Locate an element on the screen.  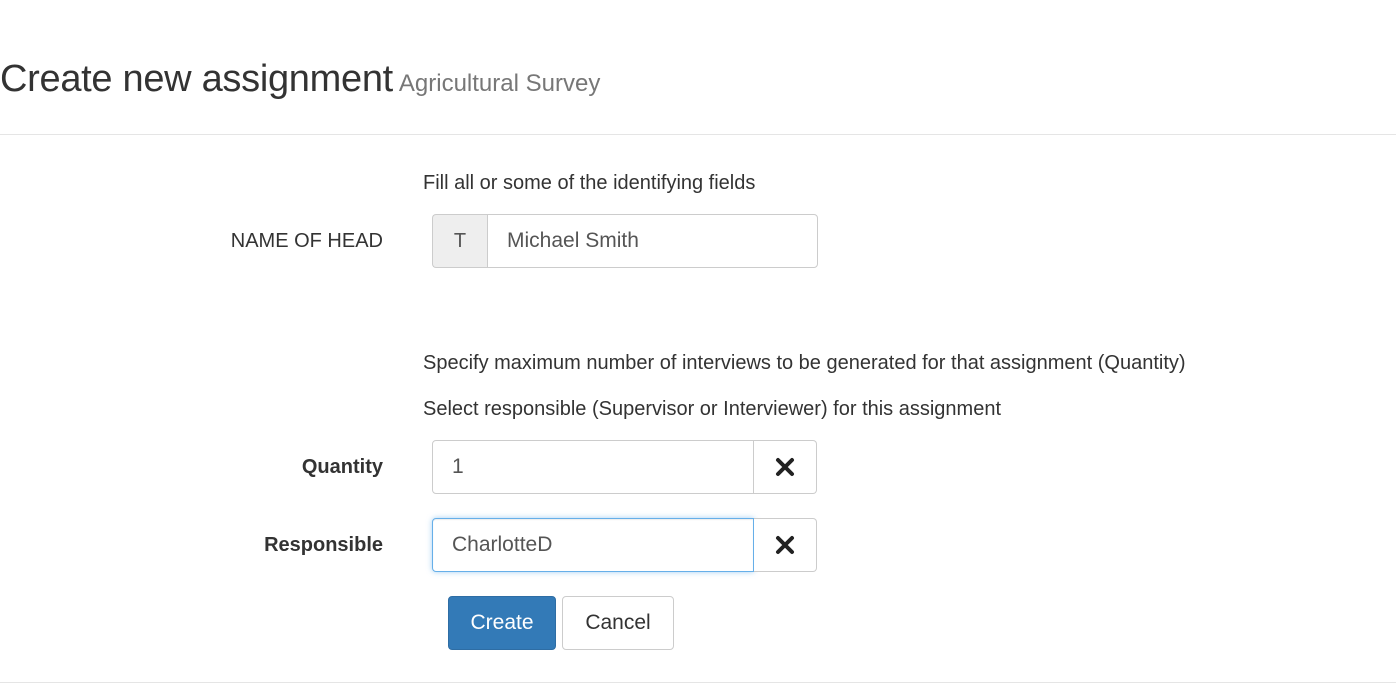
text-type-badge: T is located at coordinates (459, 241).